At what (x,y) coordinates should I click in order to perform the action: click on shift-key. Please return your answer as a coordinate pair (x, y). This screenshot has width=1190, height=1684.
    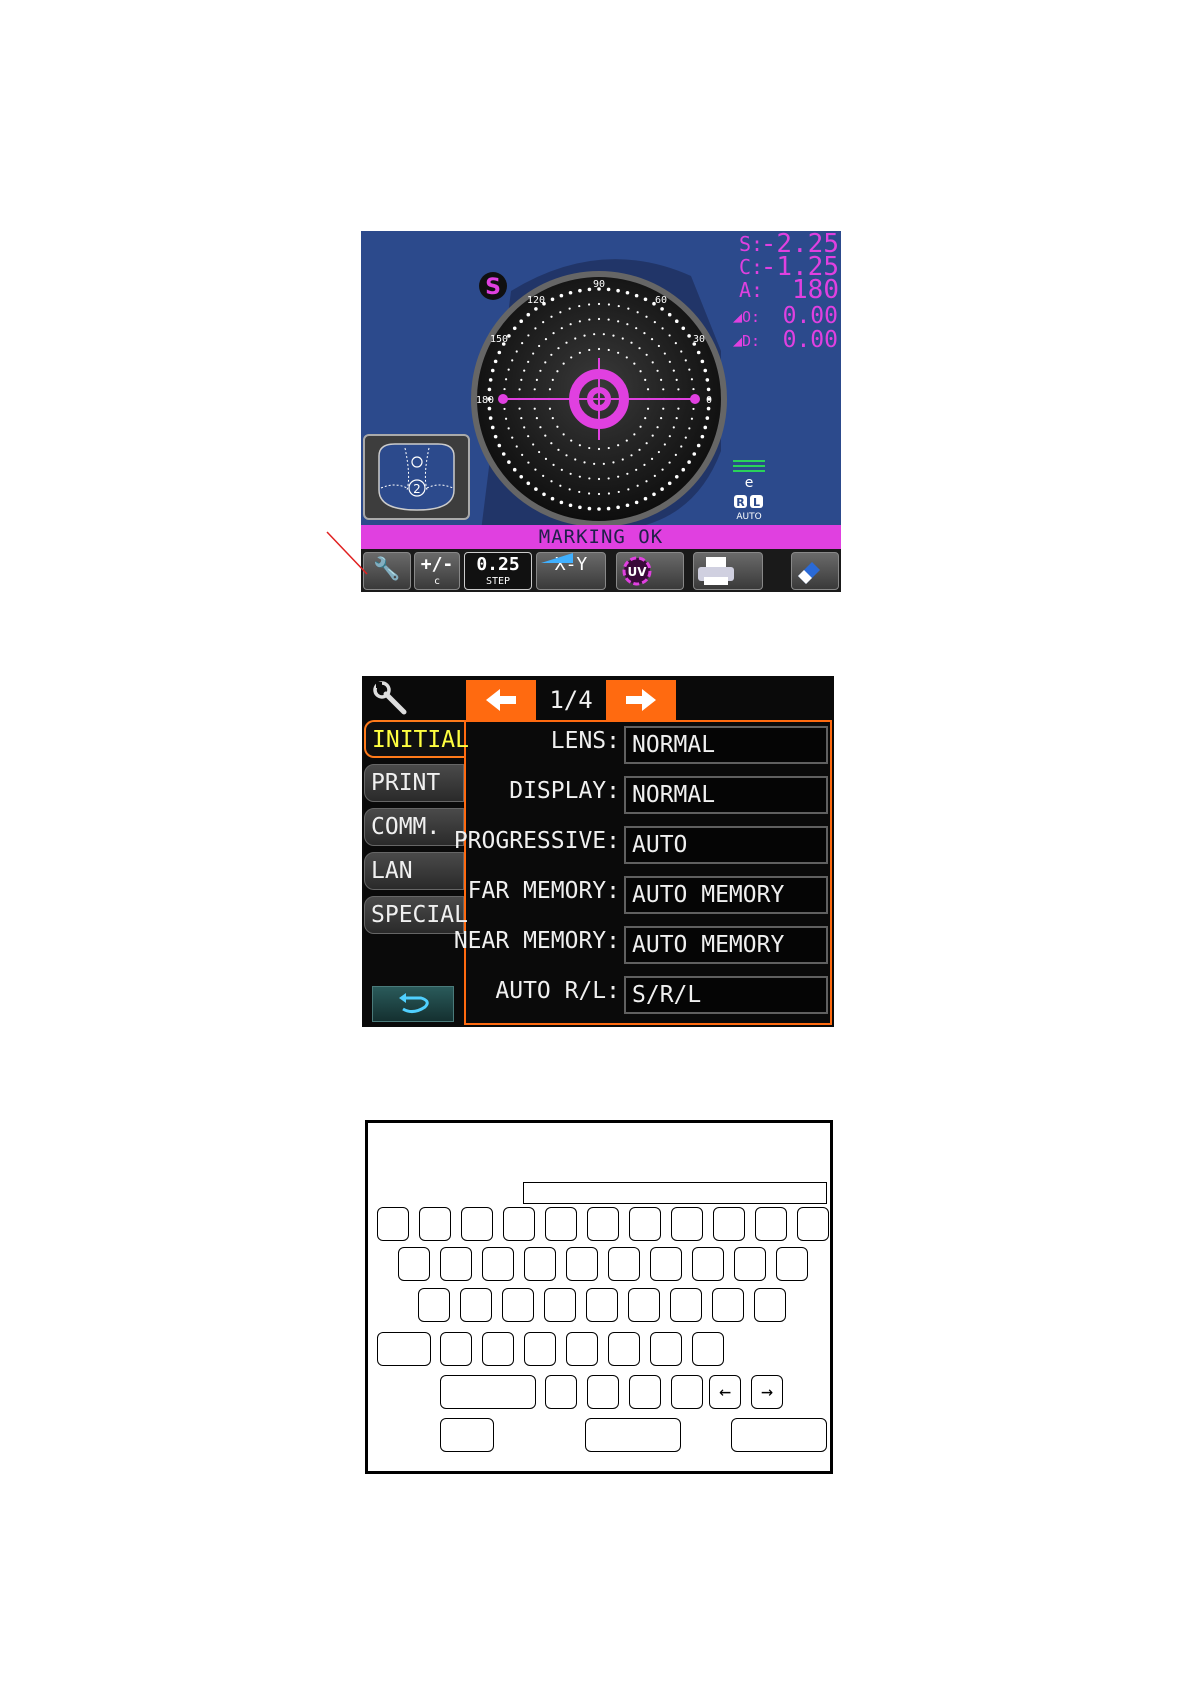
    Looking at the image, I should click on (404, 1349).